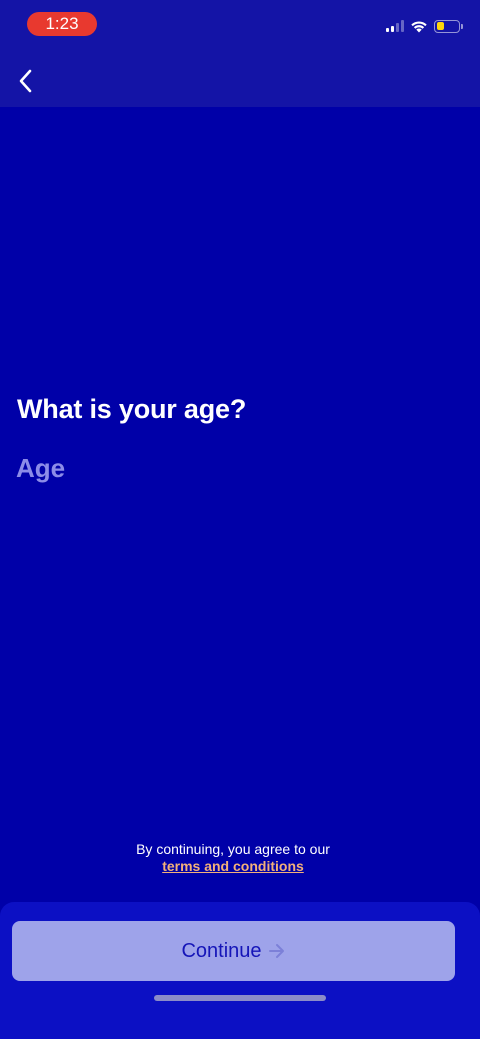 This screenshot has width=480, height=1039. What do you see at coordinates (233, 849) in the screenshot?
I see `terms-prefix: By continuing, you agree to our` at bounding box center [233, 849].